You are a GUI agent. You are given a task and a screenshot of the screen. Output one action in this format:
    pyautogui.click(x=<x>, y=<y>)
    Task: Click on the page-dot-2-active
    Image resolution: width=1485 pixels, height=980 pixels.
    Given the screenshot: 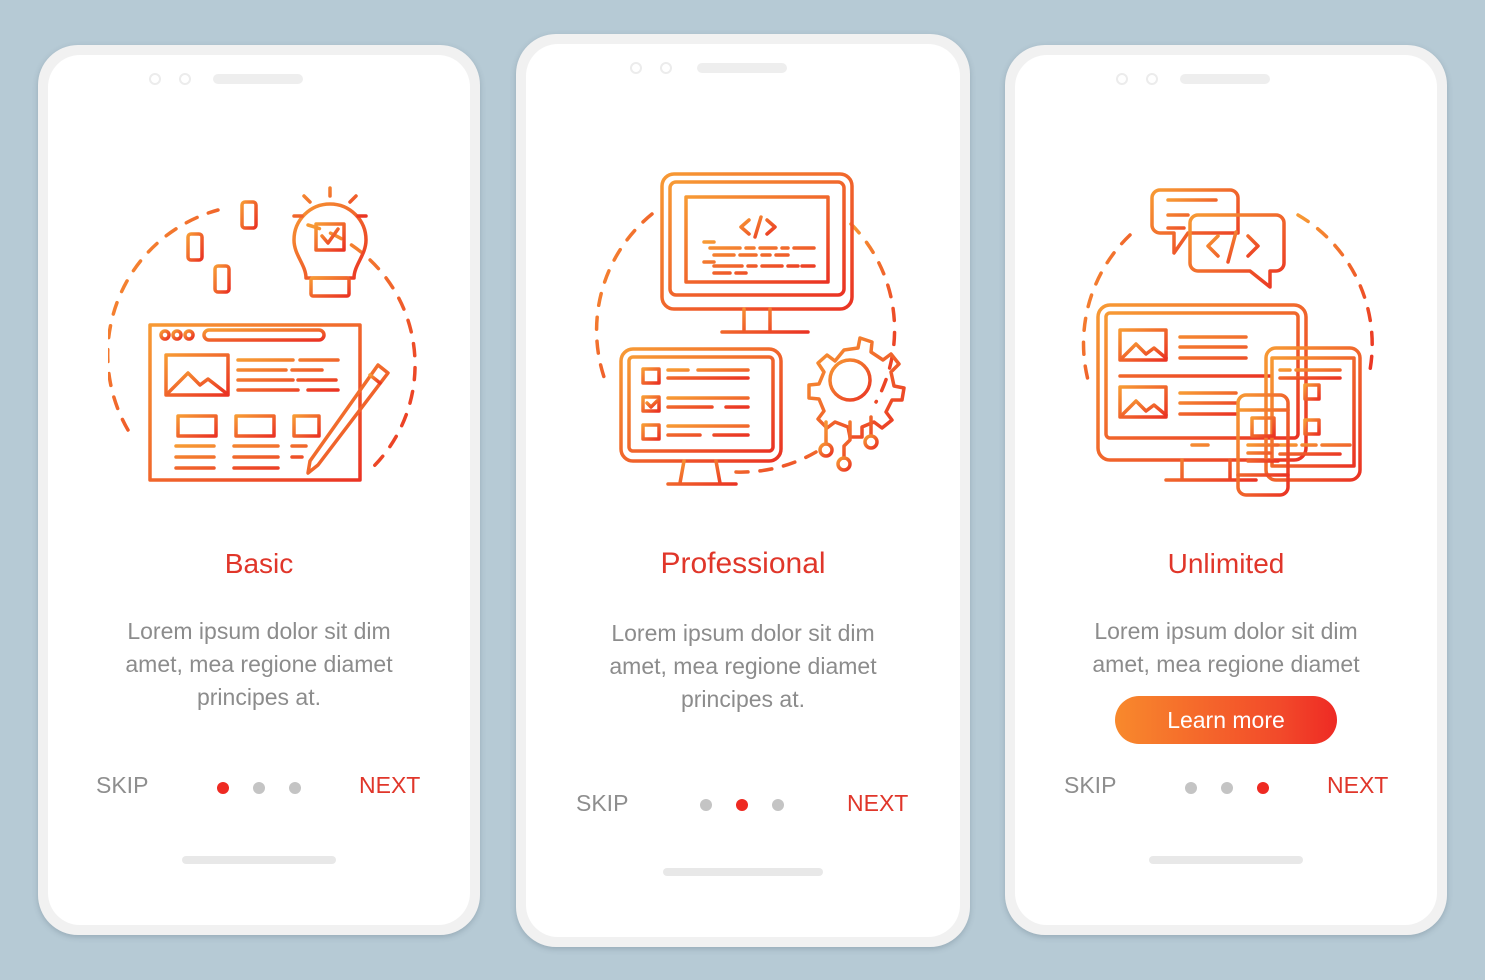 What is the action you would take?
    pyautogui.click(x=742, y=805)
    